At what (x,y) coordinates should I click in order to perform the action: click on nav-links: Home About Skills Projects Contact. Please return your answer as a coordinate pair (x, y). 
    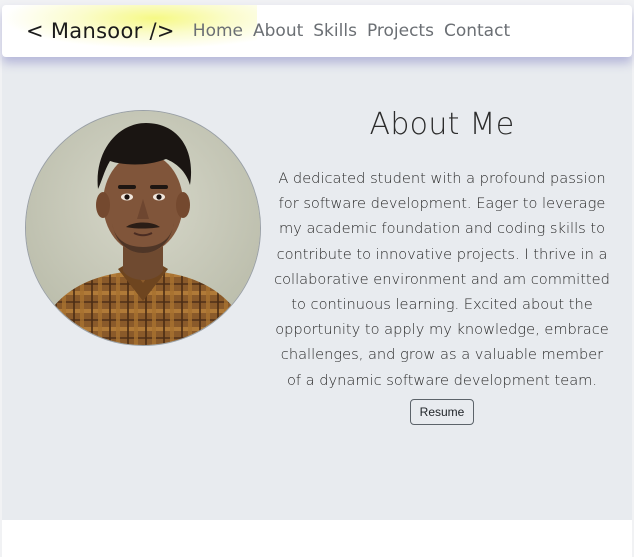
    Looking at the image, I should click on (351, 31).